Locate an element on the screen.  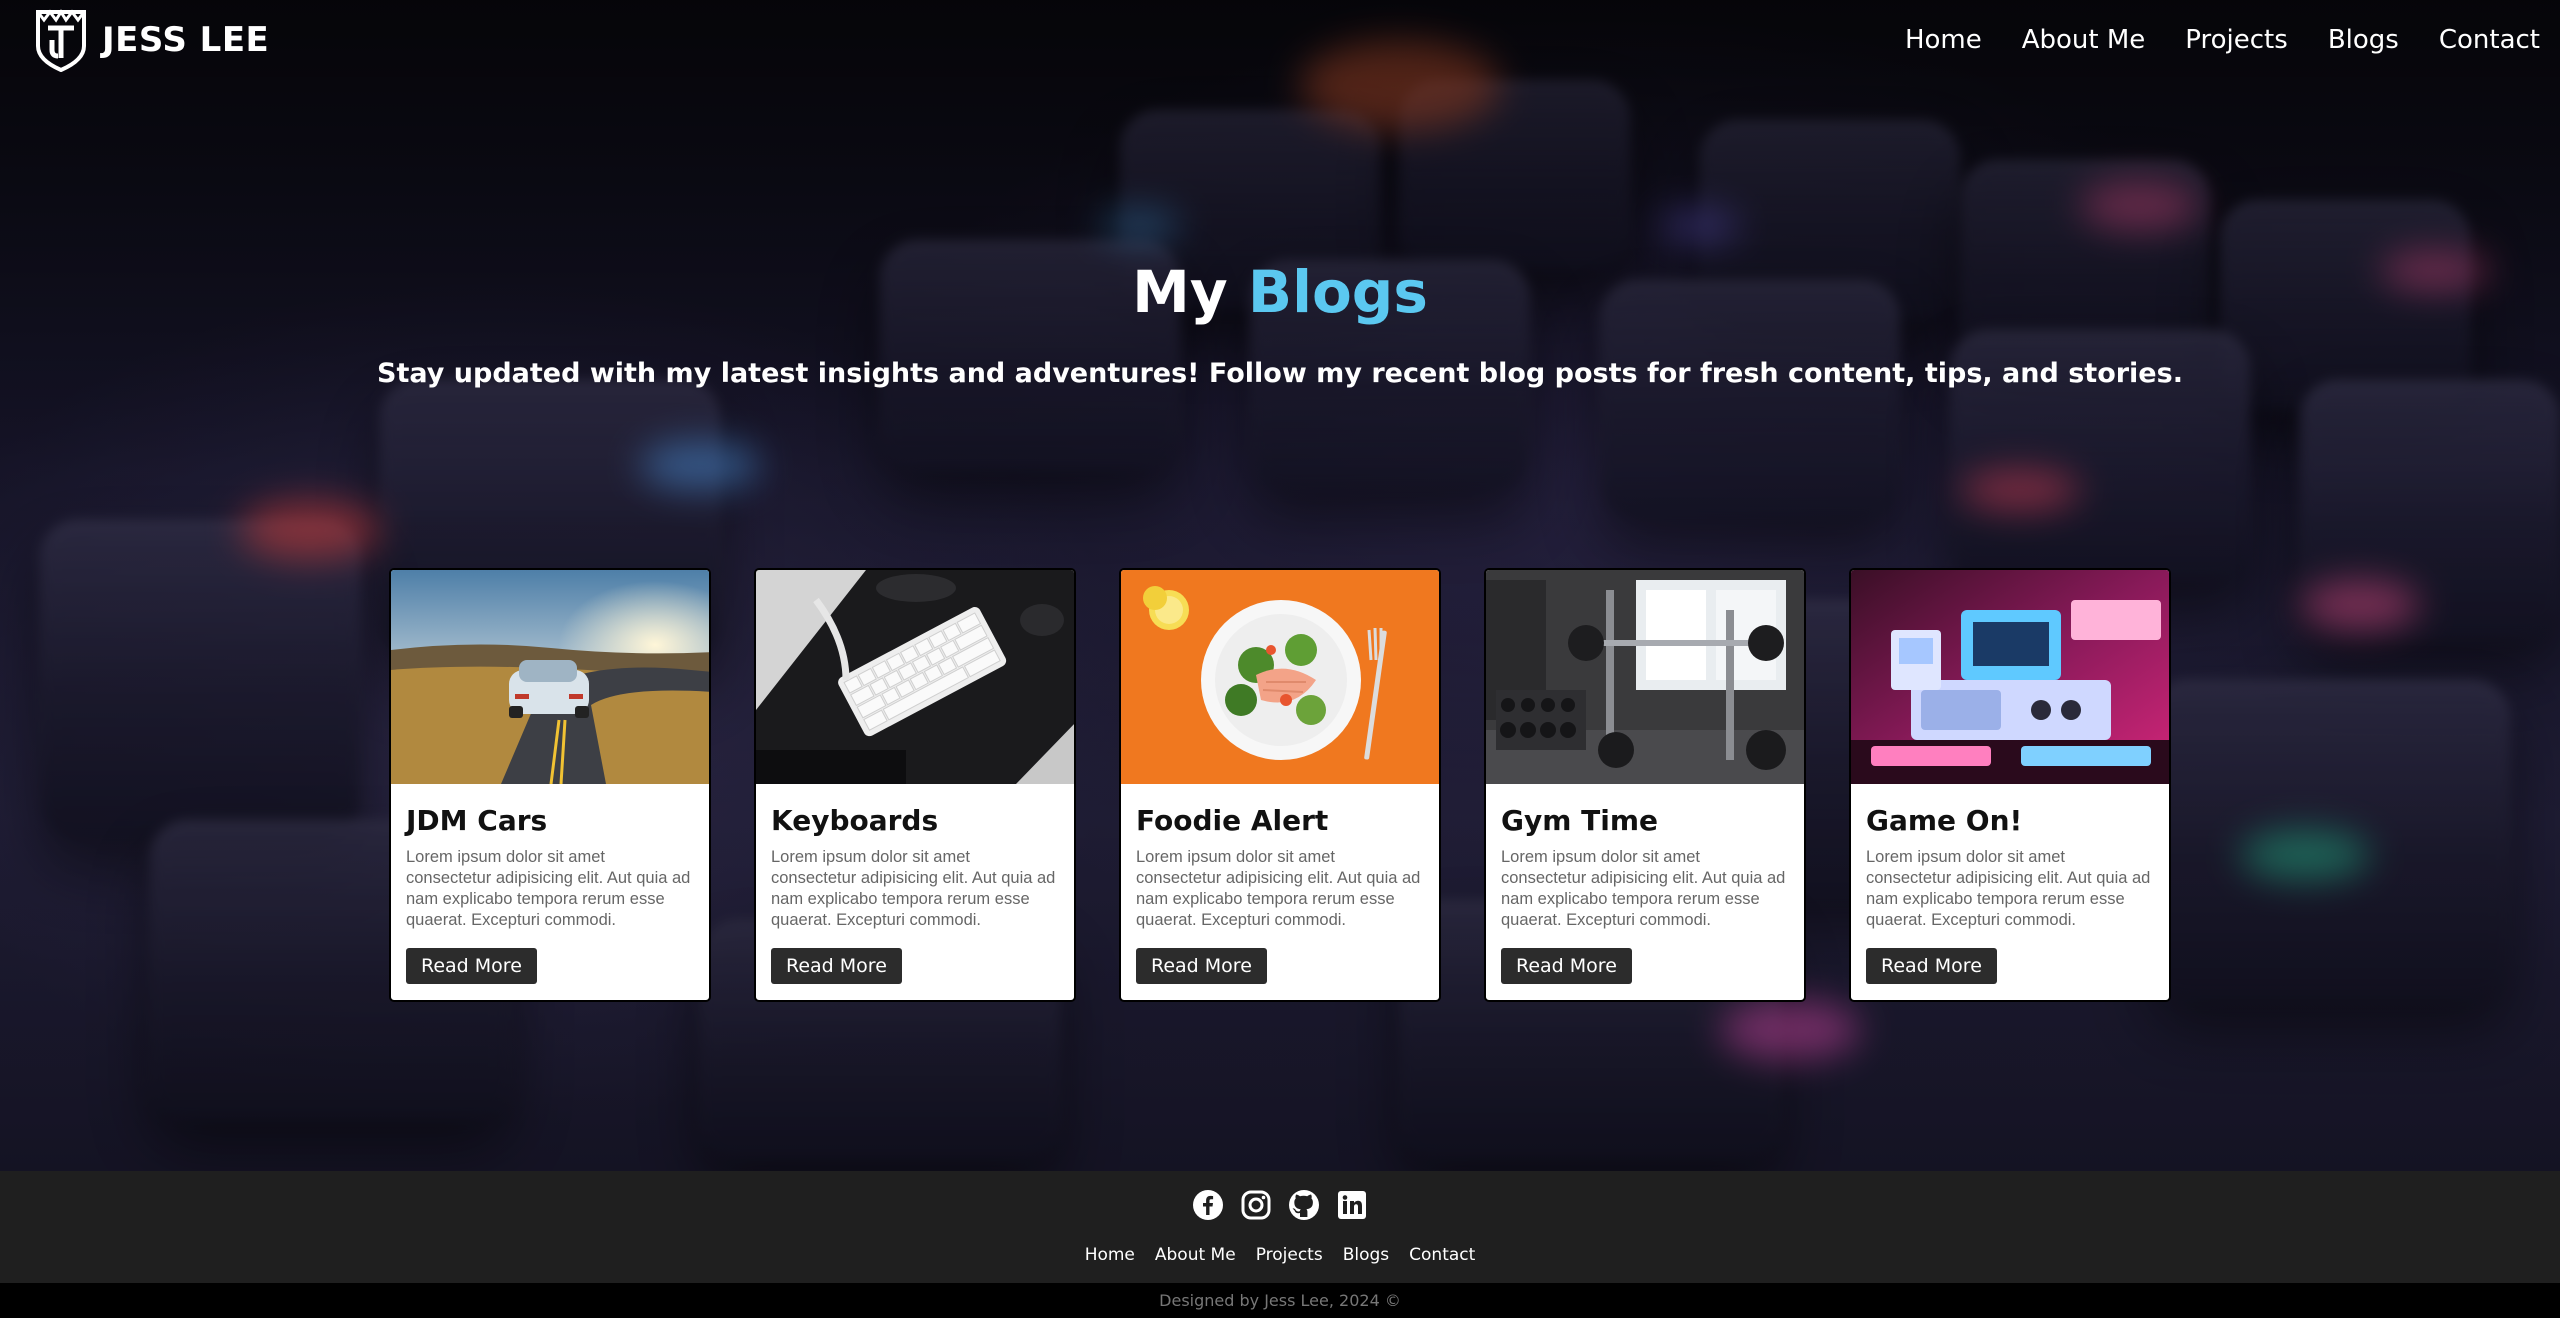
footer-nav-projects: Projects is located at coordinates (1289, 1255).